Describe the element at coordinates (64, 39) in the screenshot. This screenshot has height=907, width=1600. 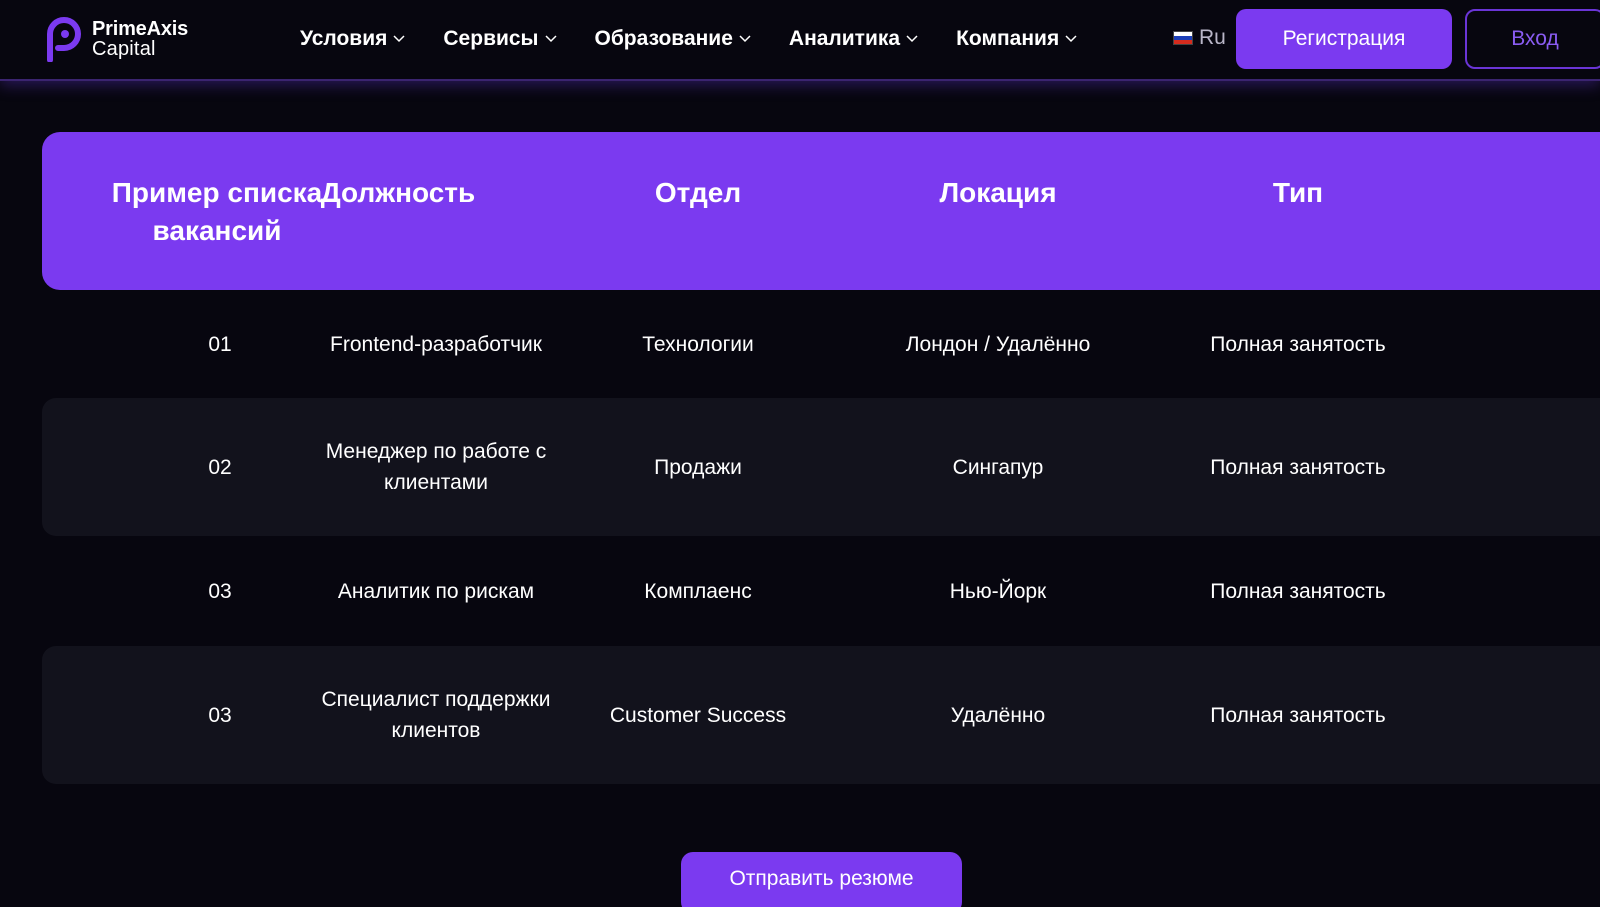
I see `p-logo-icon` at that location.